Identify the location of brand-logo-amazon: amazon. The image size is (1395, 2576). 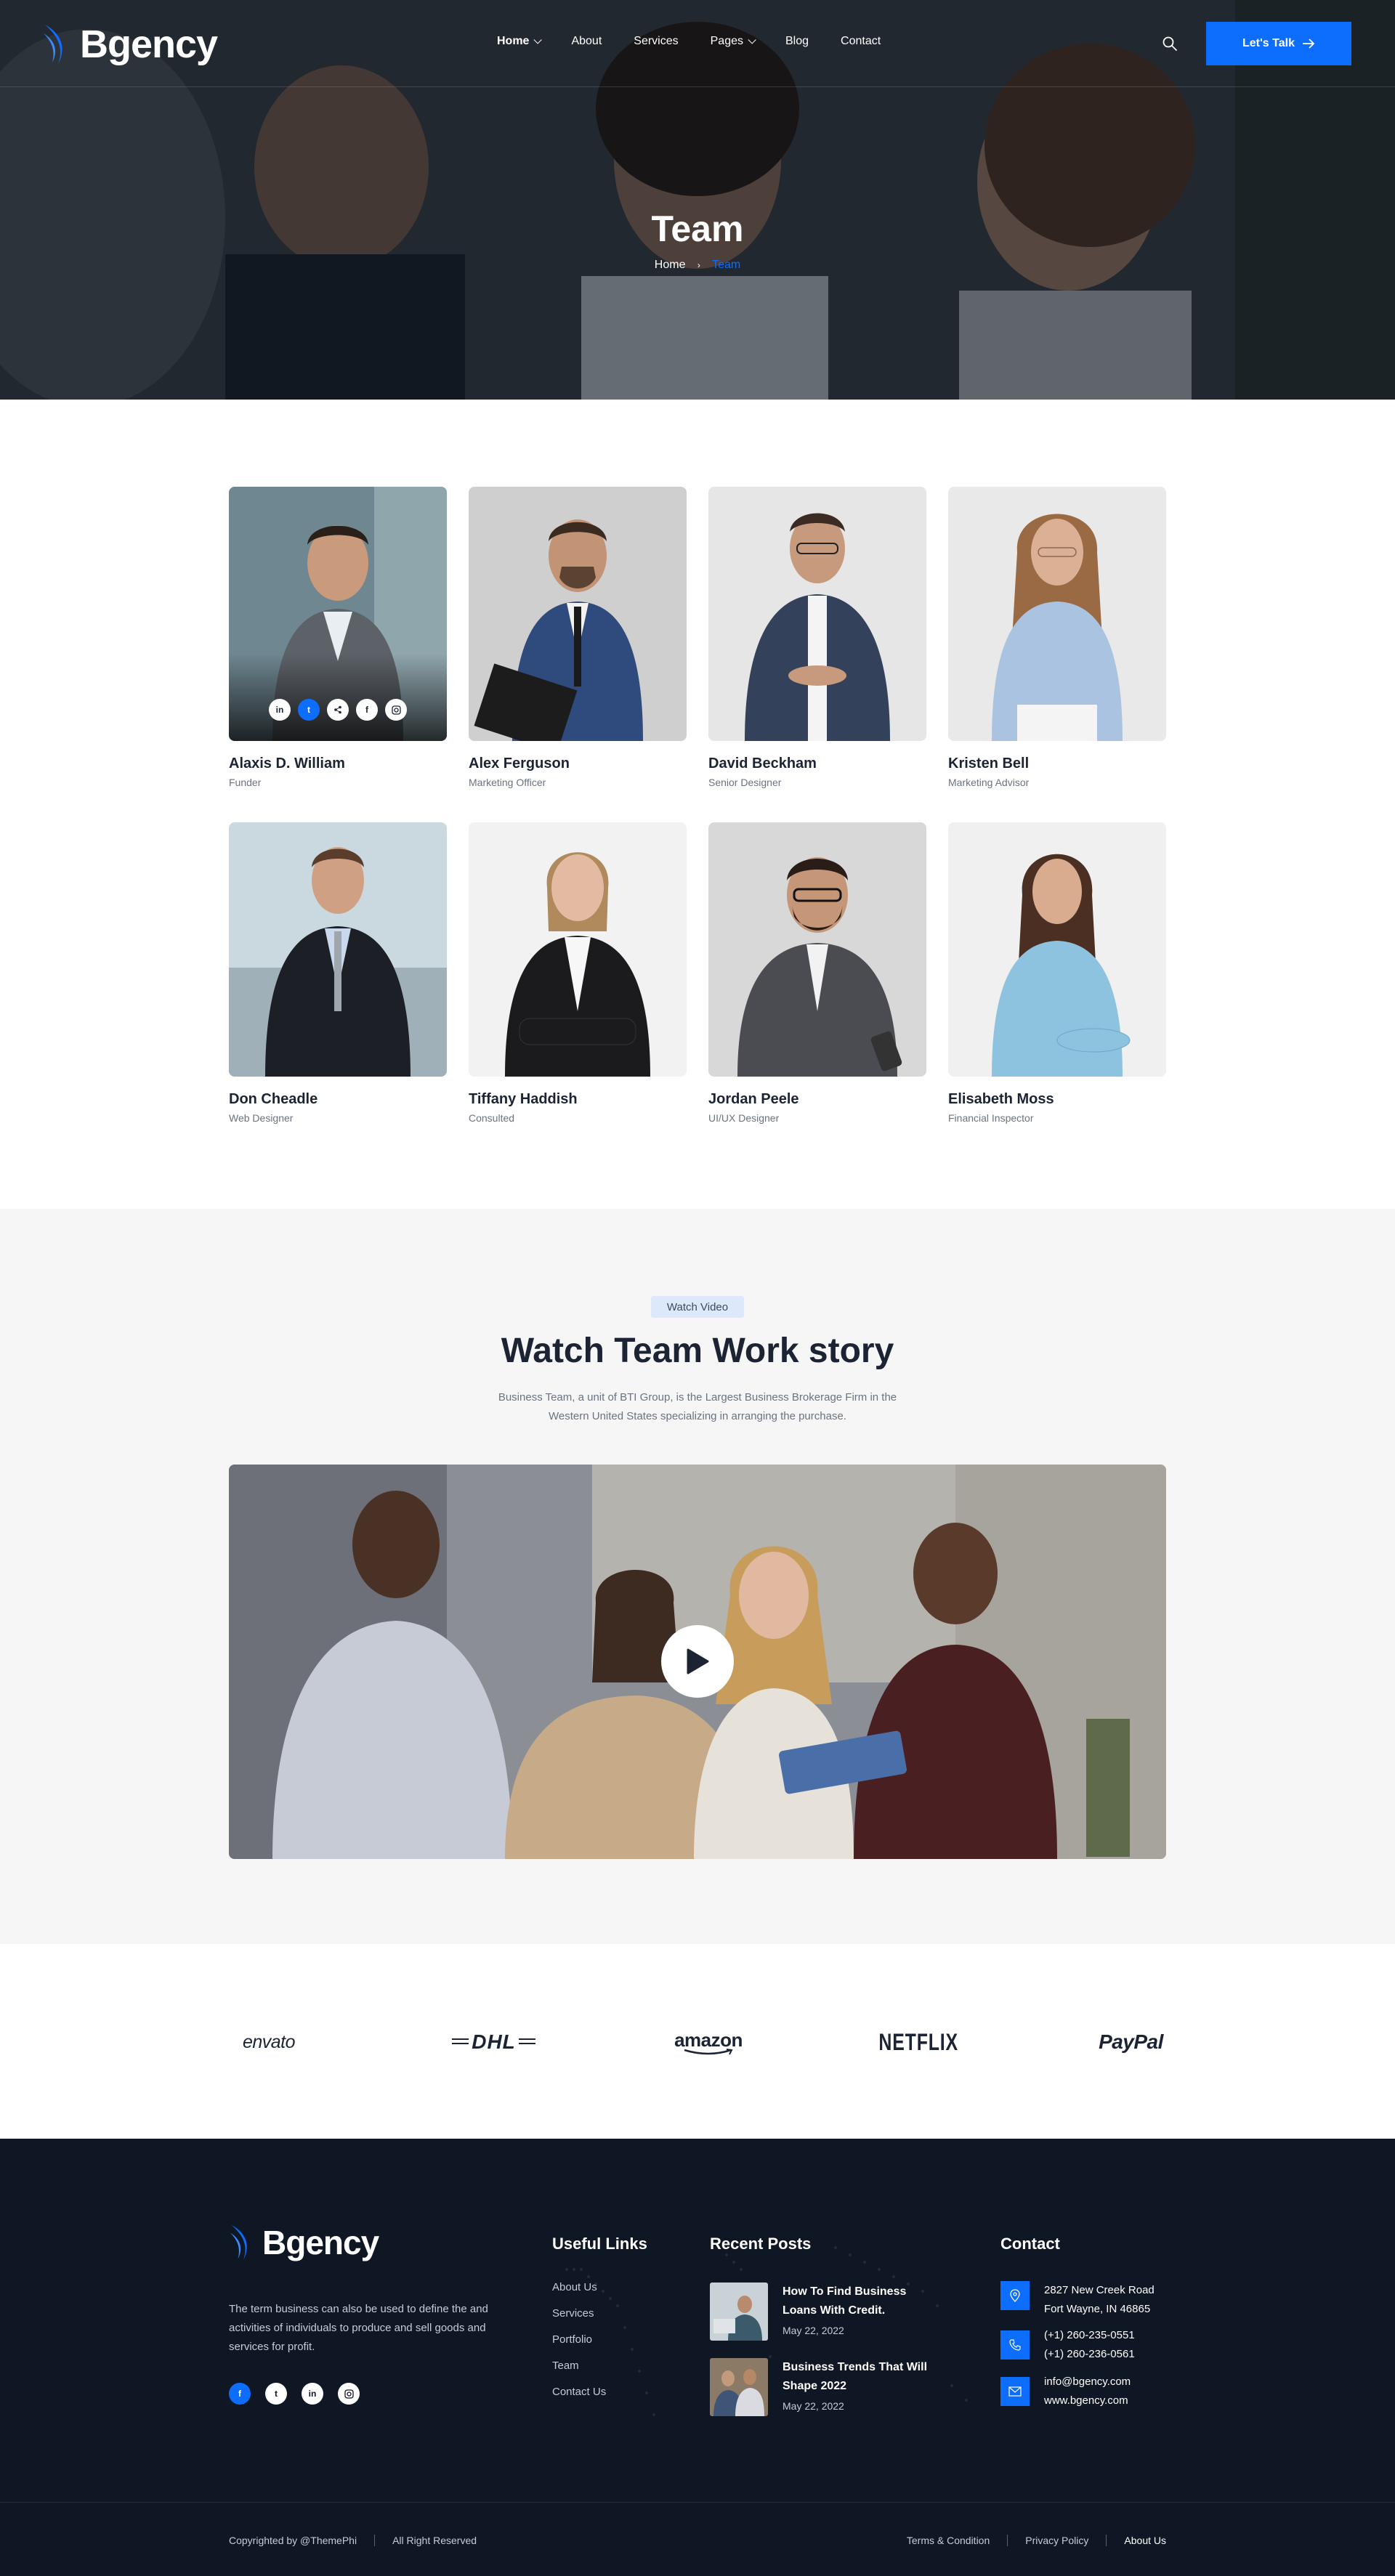
(709, 2042).